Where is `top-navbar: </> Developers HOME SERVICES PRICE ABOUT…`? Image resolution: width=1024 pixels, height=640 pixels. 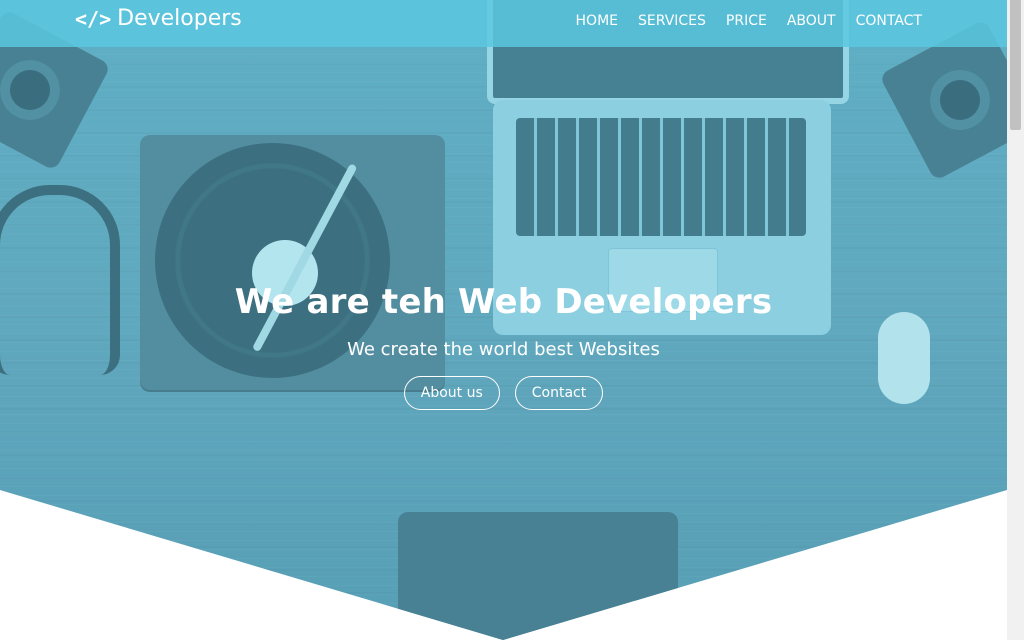
top-navbar: </> Developers HOME SERVICES PRICE ABOUT… is located at coordinates (503, 23).